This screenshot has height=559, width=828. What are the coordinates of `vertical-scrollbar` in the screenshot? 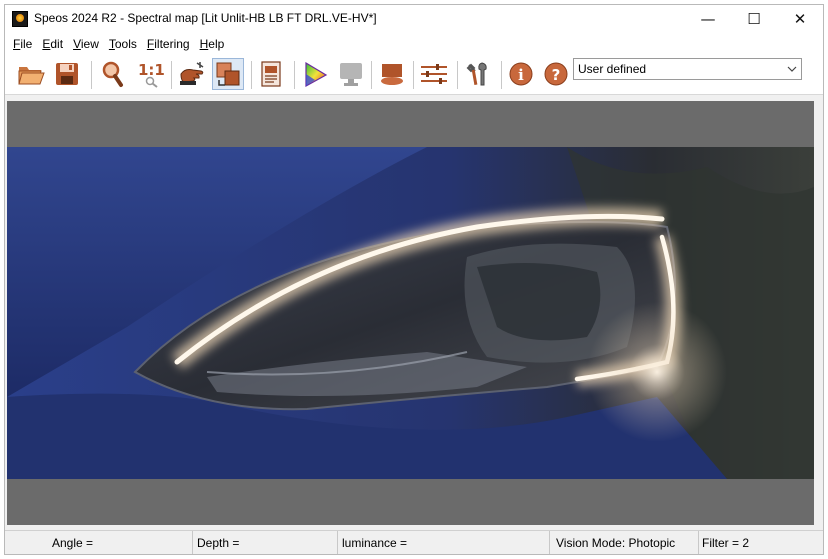 It's located at (819, 313).